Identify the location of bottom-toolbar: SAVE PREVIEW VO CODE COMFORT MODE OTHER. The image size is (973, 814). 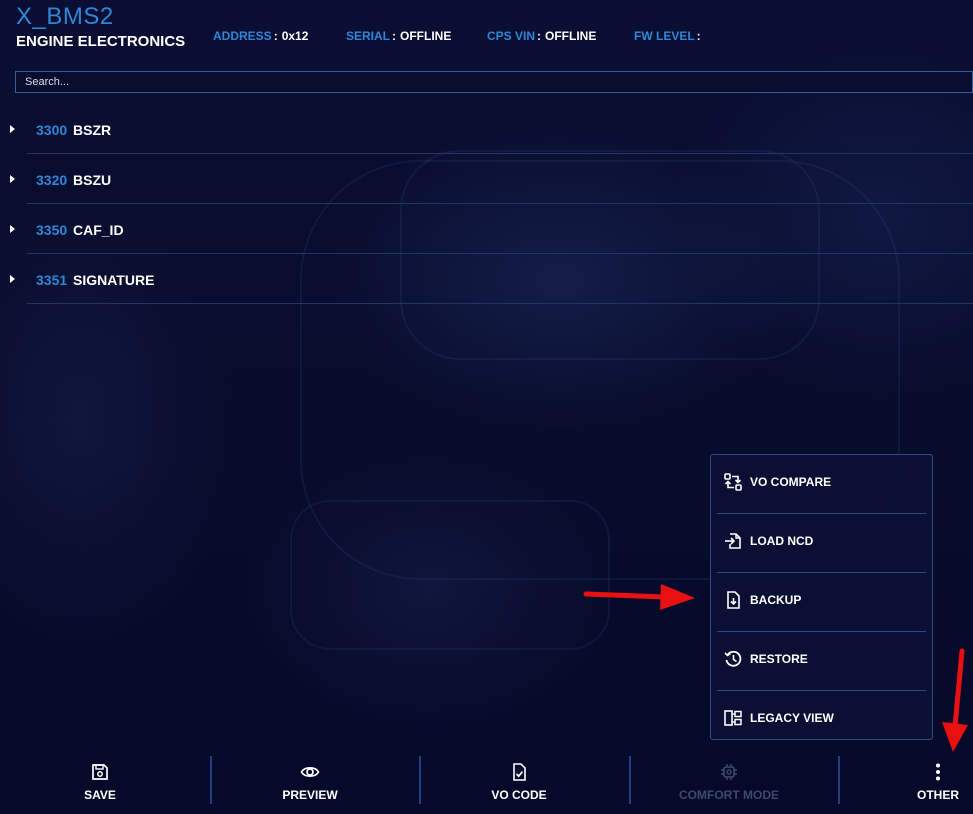
(486, 783).